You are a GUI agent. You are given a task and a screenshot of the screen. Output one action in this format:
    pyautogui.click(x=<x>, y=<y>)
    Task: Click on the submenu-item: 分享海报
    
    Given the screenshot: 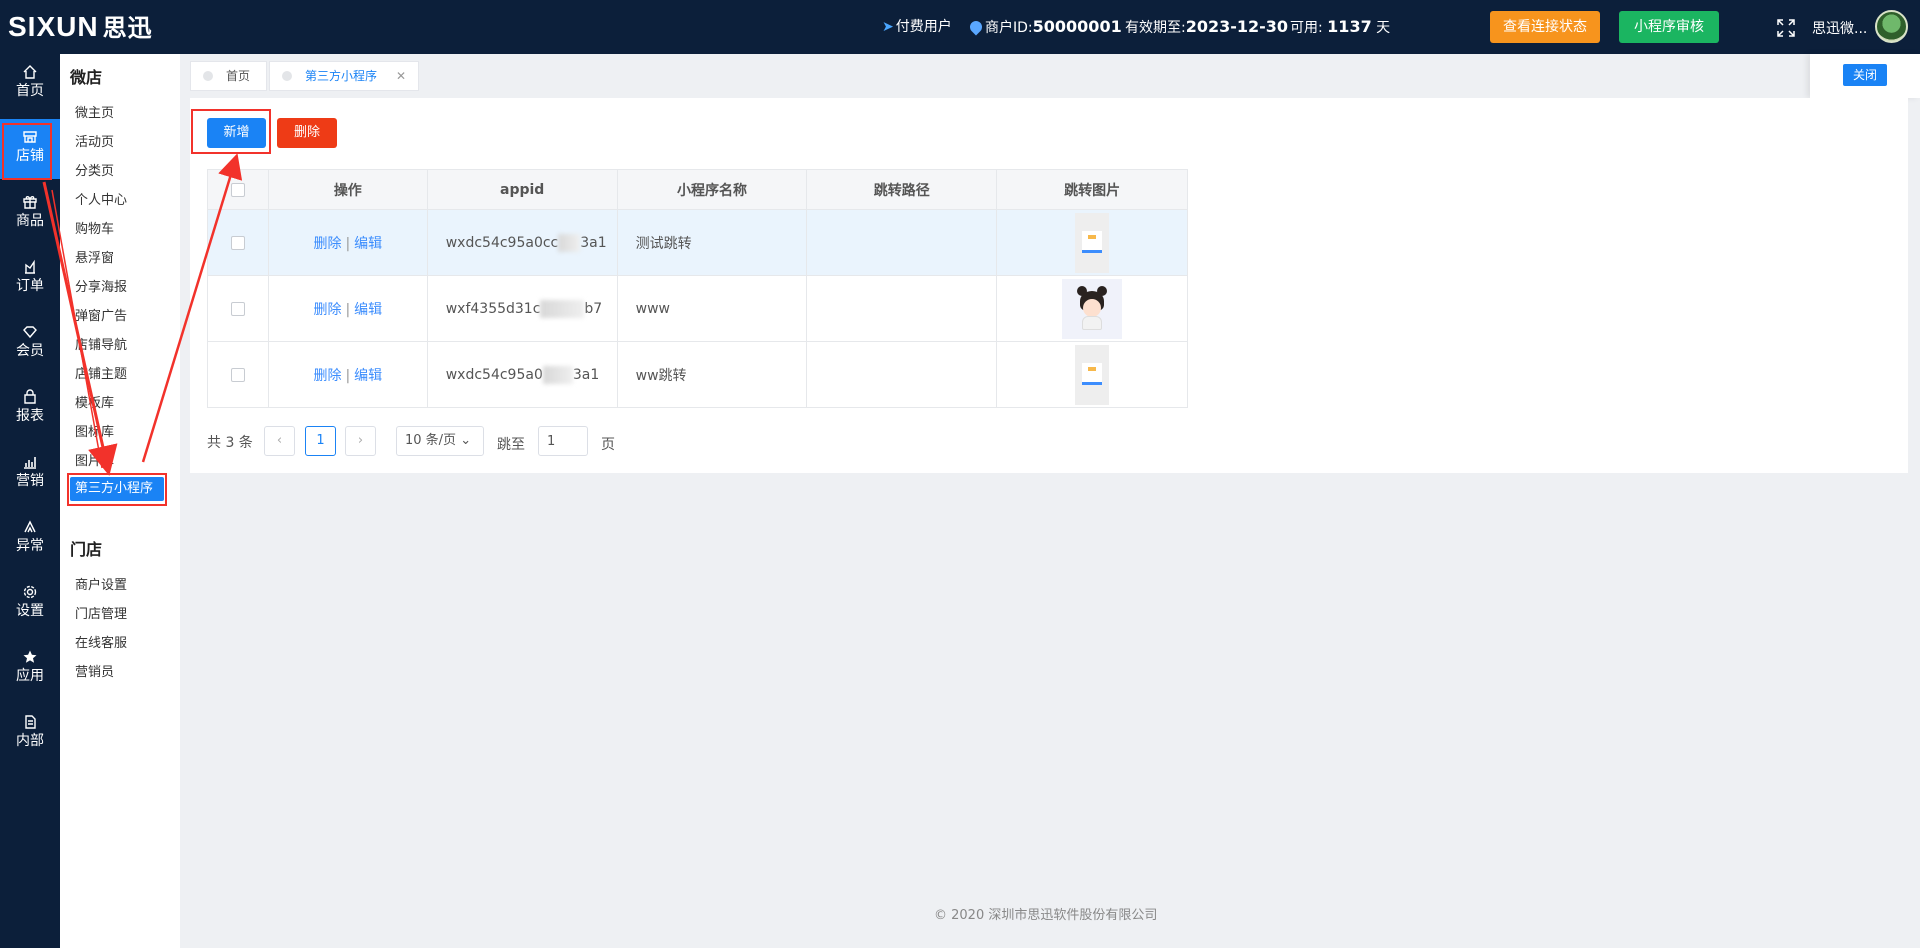 What is the action you would take?
    pyautogui.click(x=101, y=285)
    